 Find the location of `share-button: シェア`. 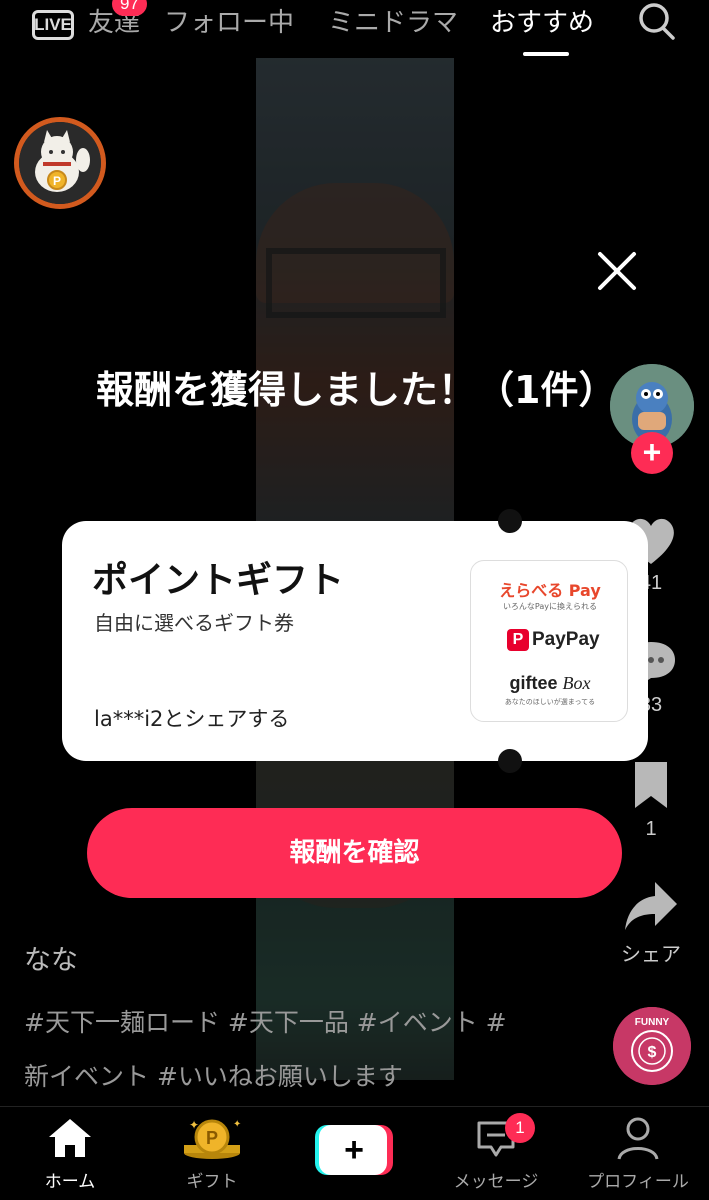

share-button: シェア is located at coordinates (651, 922).